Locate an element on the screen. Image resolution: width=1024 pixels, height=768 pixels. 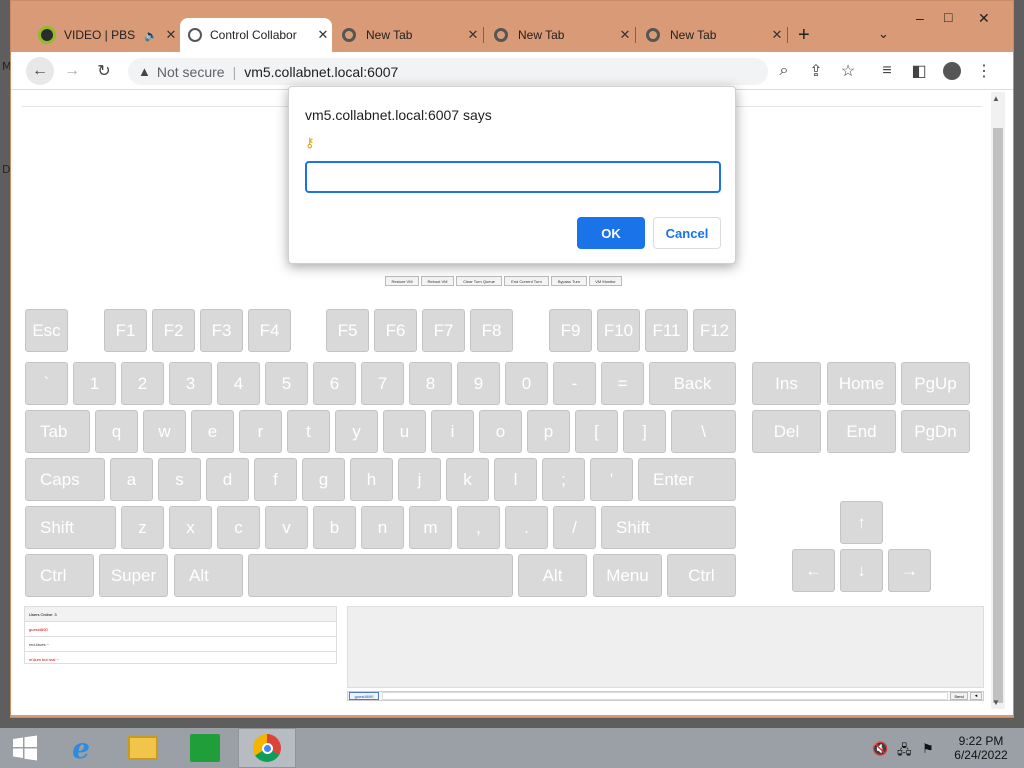
clock: 9:22 PM 6/24/2022 is located at coordinates (981, 748).